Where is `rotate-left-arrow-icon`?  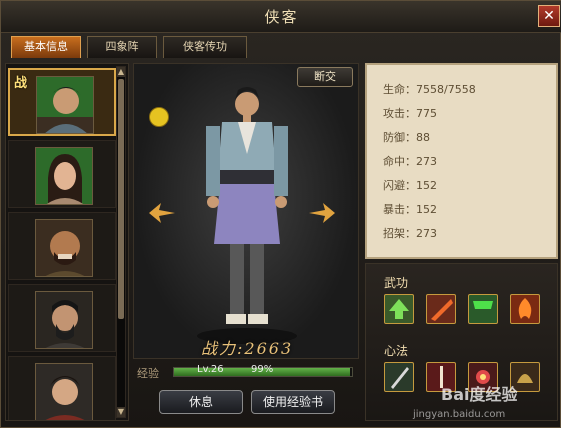 rotate-left-arrow-icon is located at coordinates (162, 213).